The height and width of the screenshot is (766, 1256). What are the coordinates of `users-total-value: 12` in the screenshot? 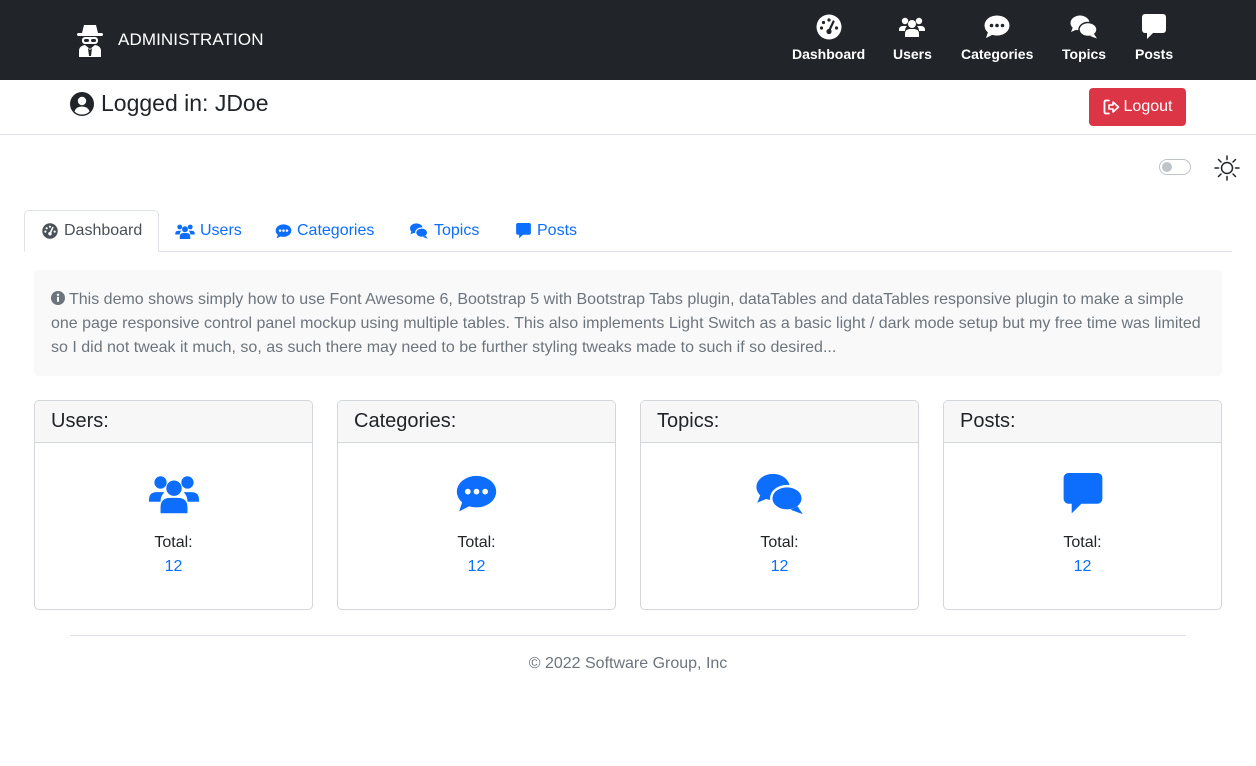 It's located at (173, 567).